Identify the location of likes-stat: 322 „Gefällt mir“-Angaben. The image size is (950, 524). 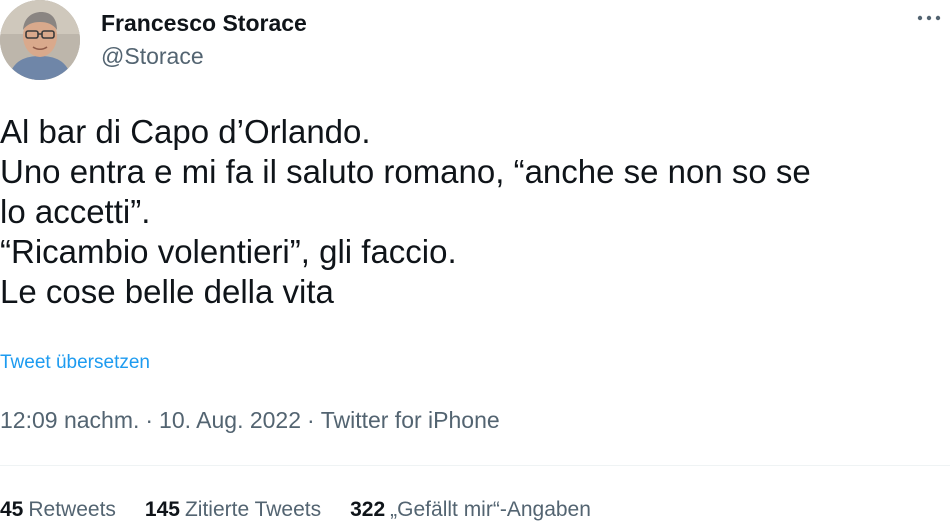
(470, 510).